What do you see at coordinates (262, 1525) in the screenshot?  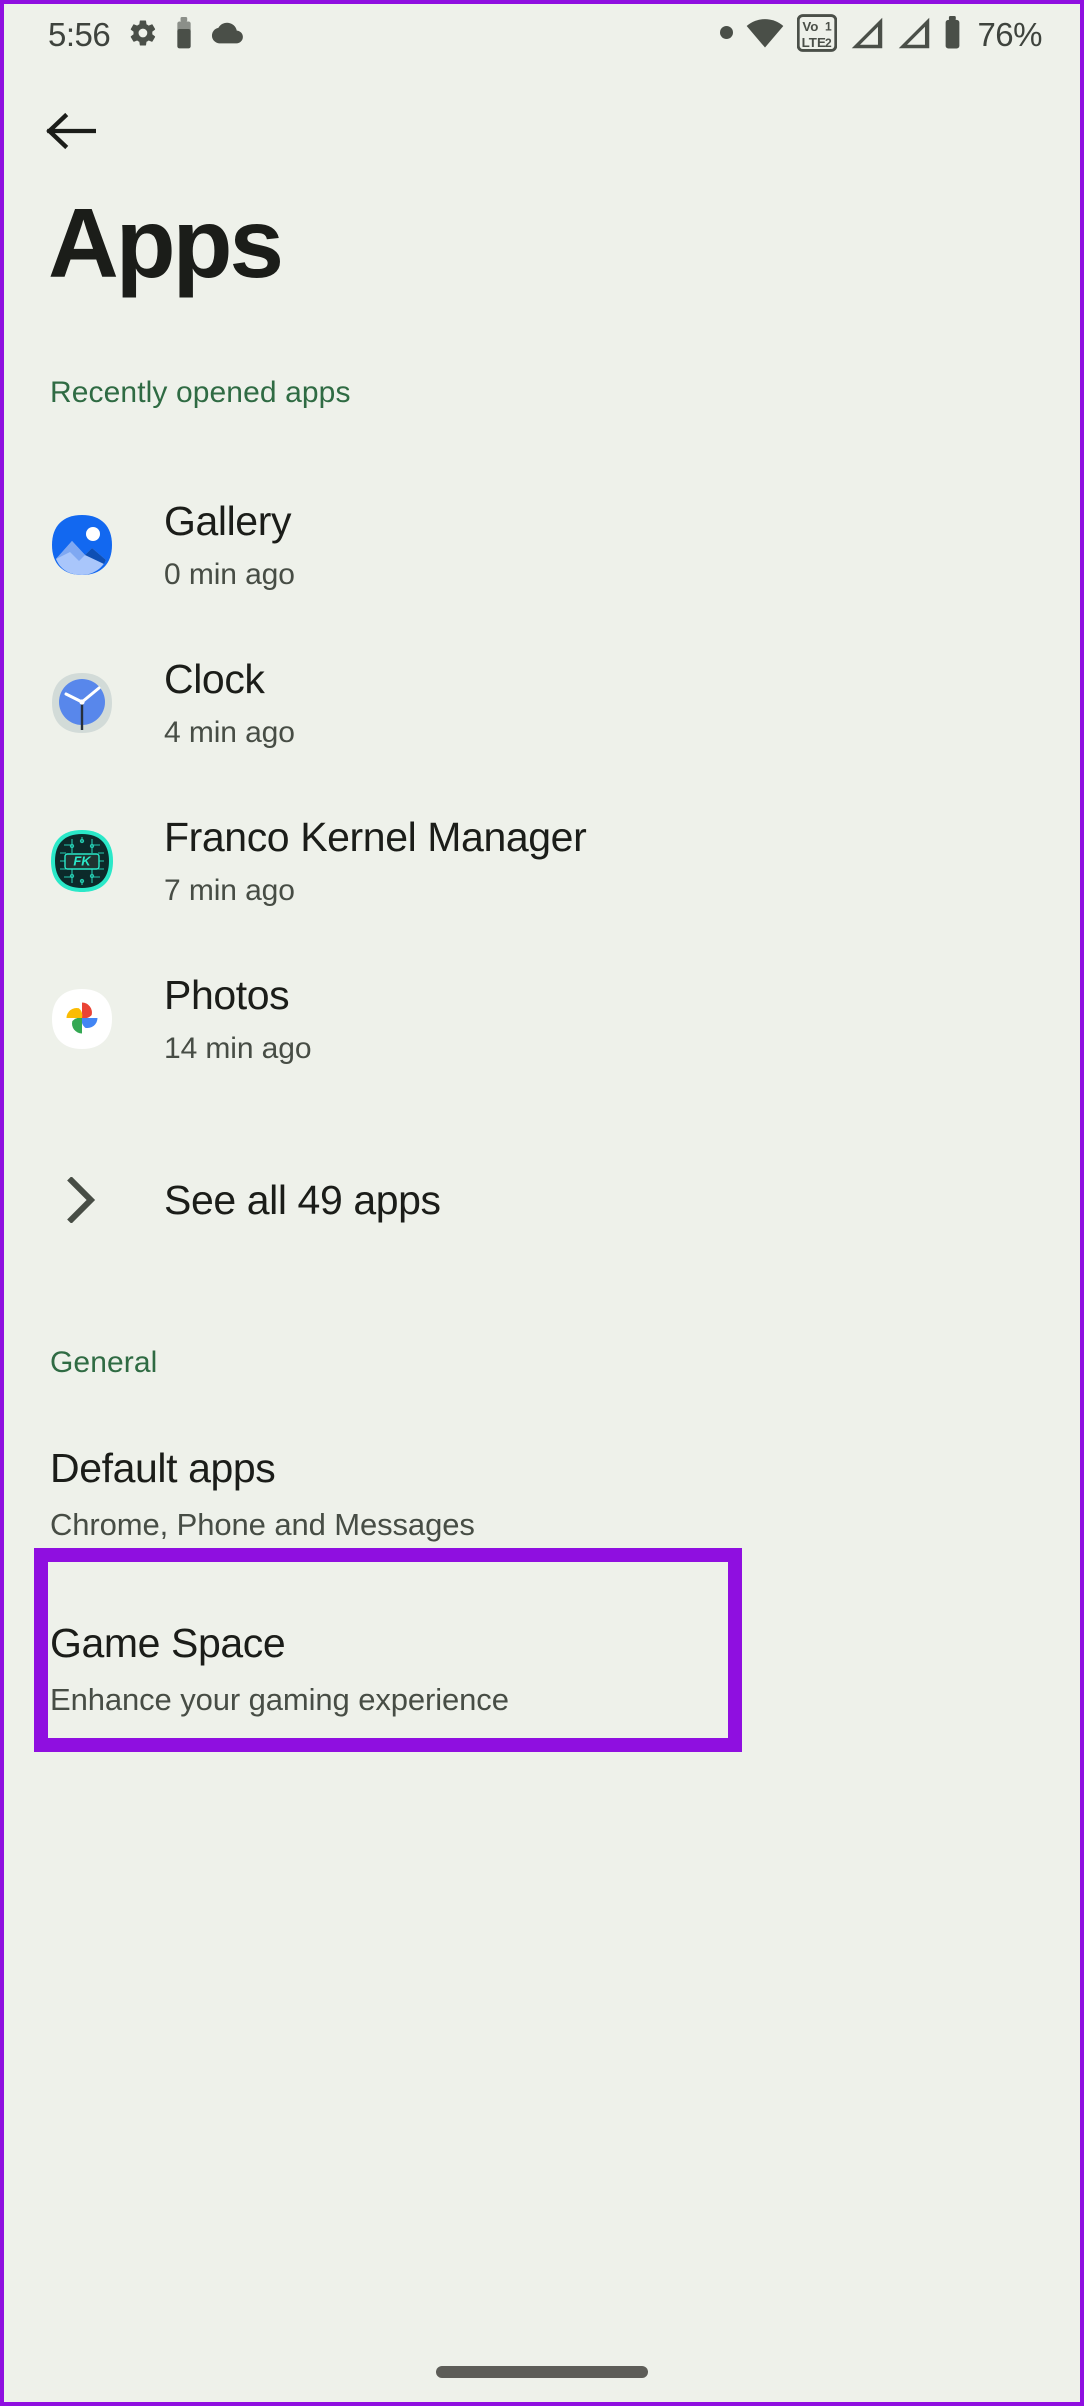 I see `pref-subtitle: Chrome, Phone and Messages` at bounding box center [262, 1525].